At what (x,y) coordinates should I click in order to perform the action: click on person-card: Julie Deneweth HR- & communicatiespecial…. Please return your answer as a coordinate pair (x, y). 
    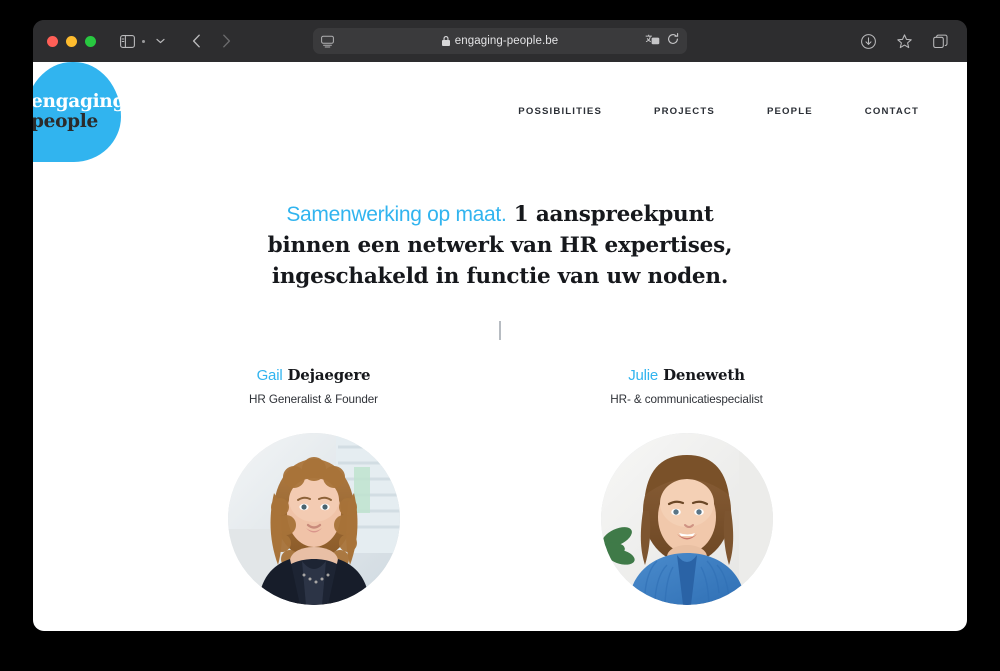
    Looking at the image, I should click on (686, 498).